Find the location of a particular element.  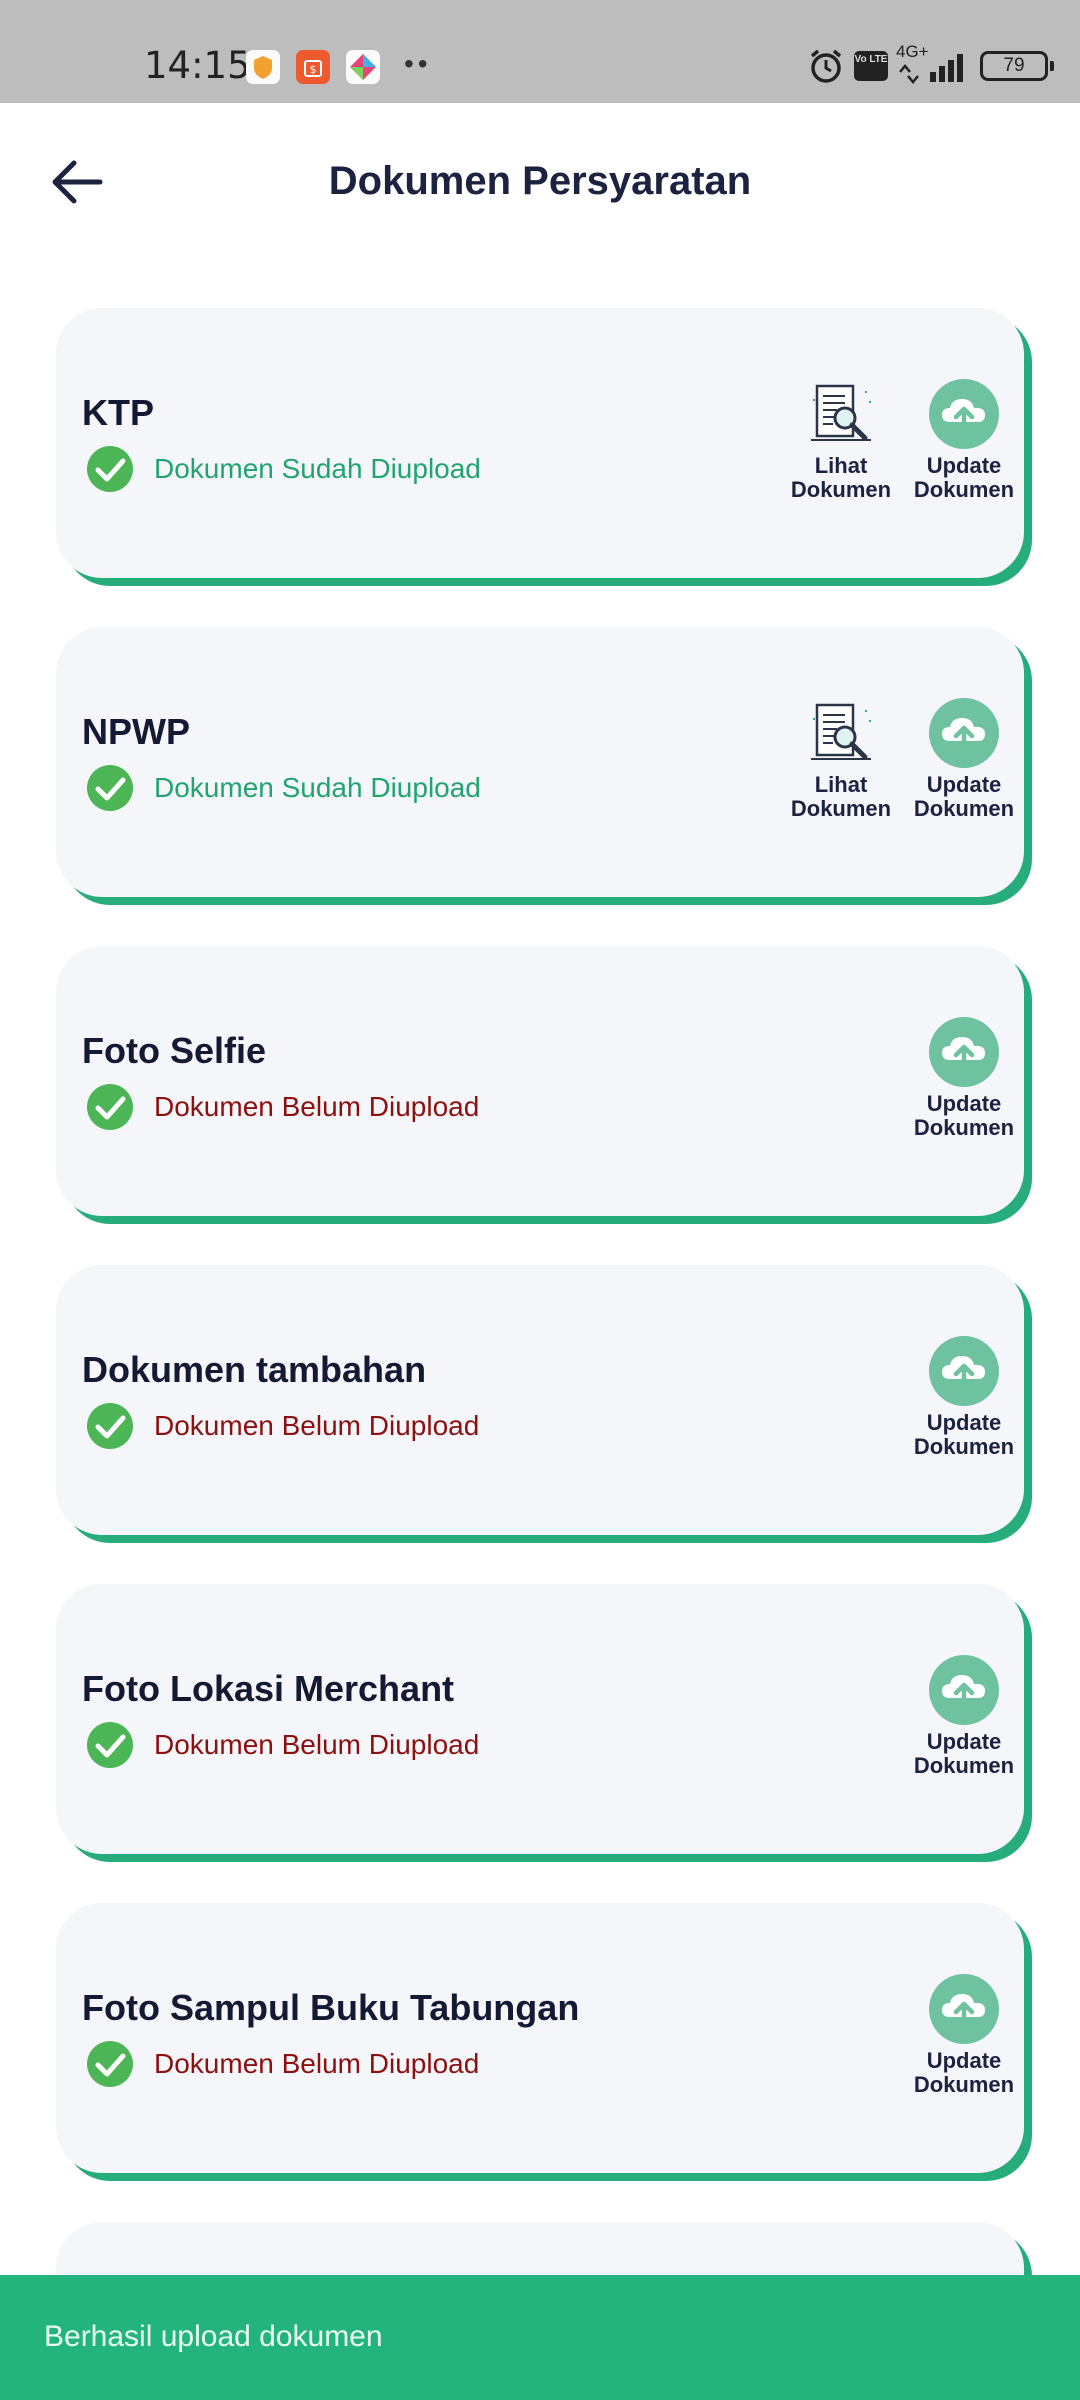

more-notifications-icon: •• is located at coordinates (418, 63).